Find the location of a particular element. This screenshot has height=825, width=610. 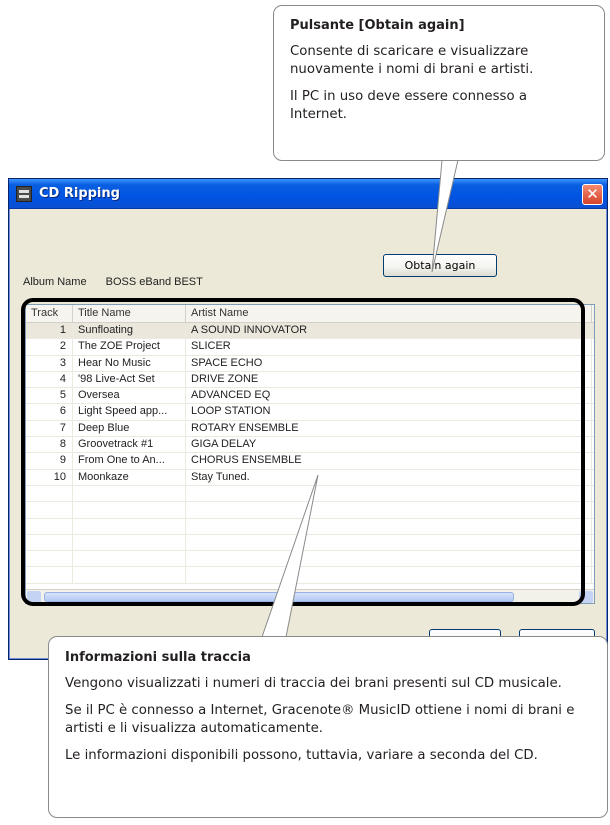

album-name-row: Album Name BOSS eBand BEST is located at coordinates (113, 282).